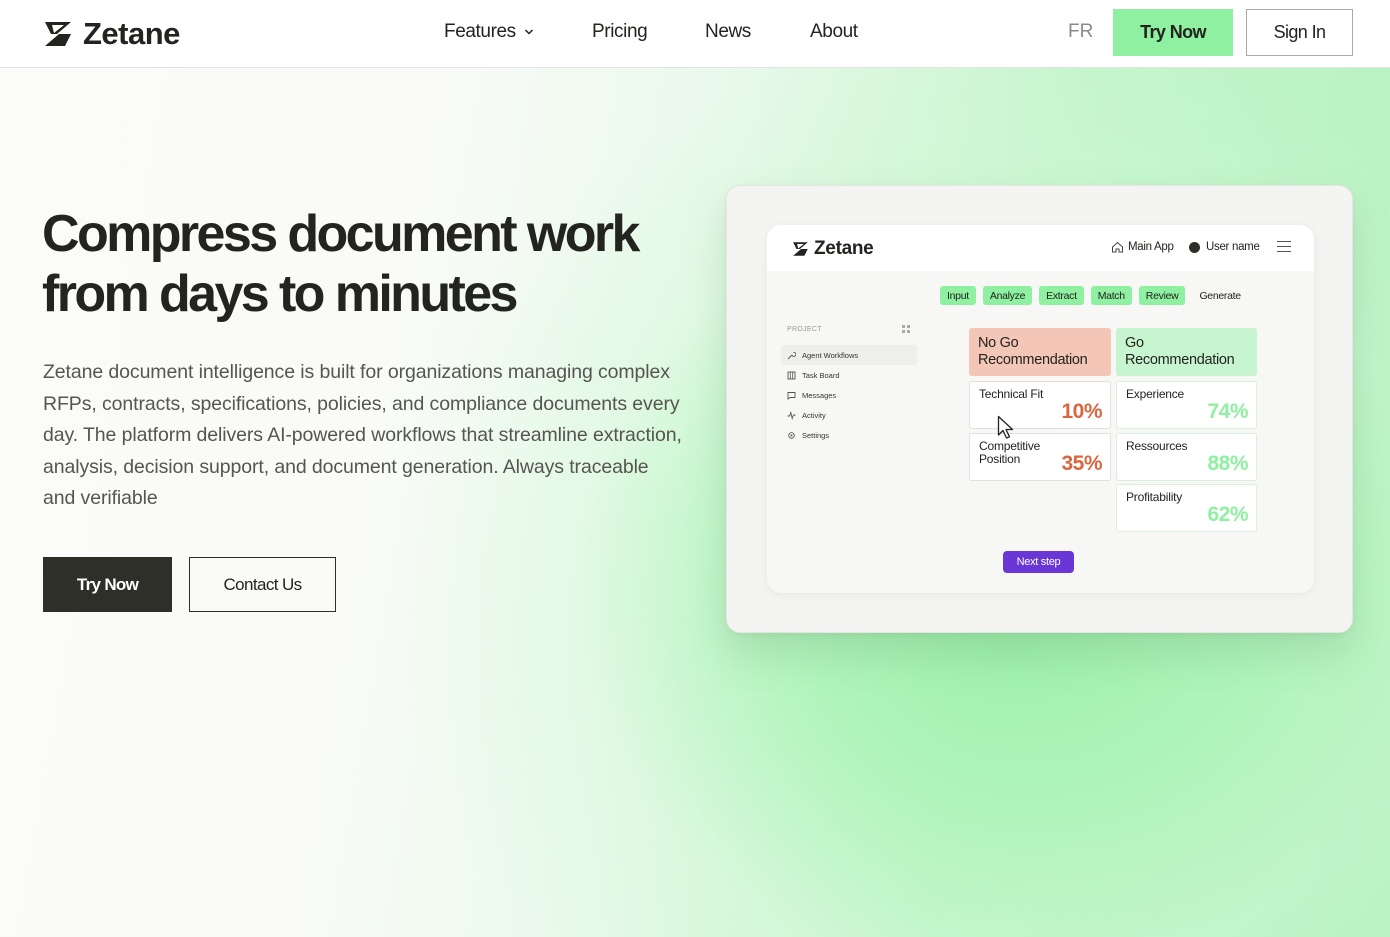 This screenshot has height=937, width=1390. What do you see at coordinates (480, 31) in the screenshot?
I see `nav-features-label: Features` at bounding box center [480, 31].